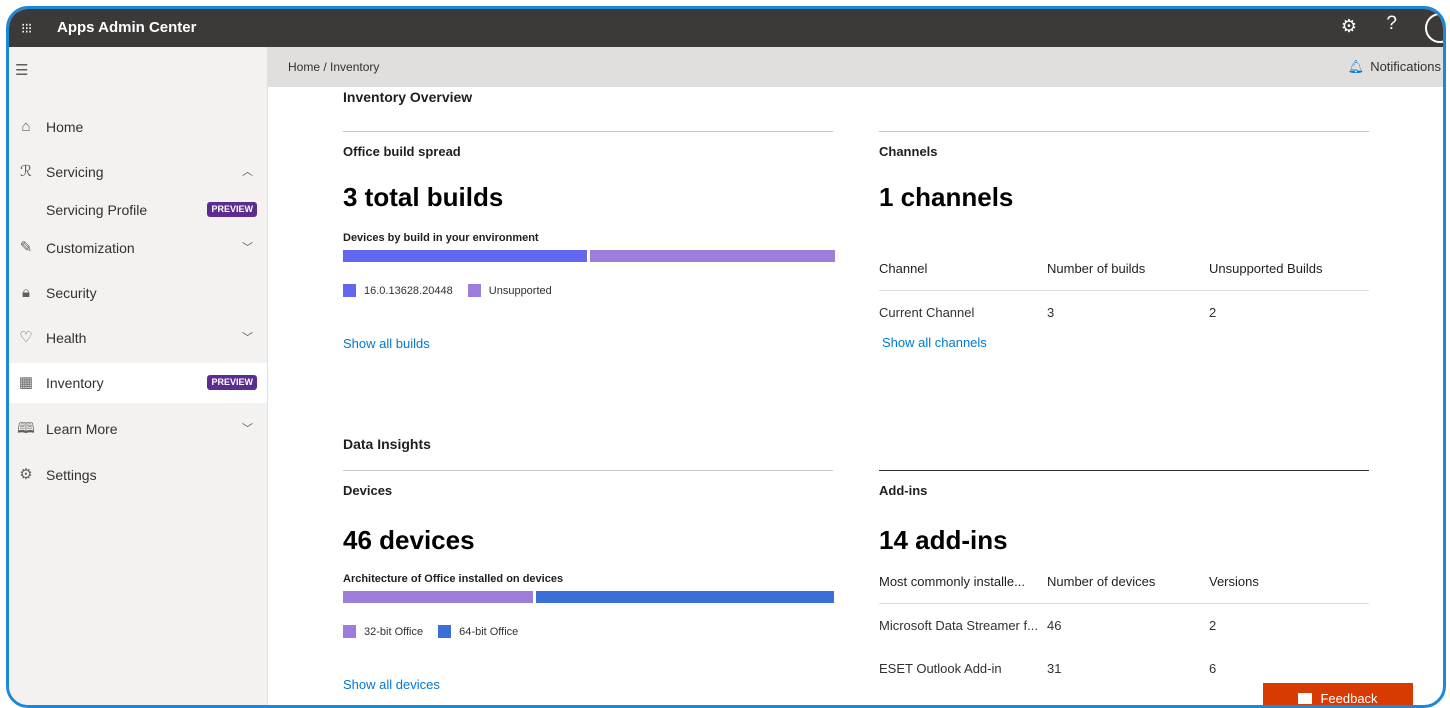 Image resolution: width=1450 pixels, height=708 pixels. Describe the element at coordinates (1054, 625) in the screenshot. I see `table-cell: 46` at that location.